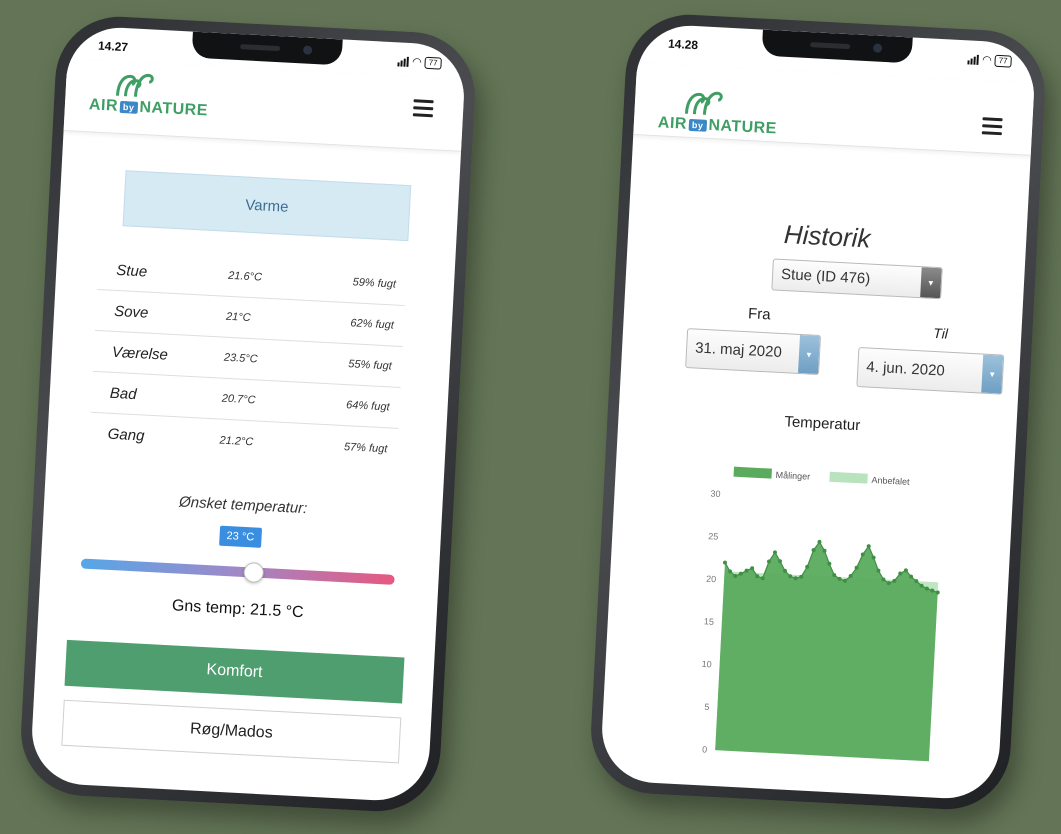  What do you see at coordinates (236, 441) in the screenshot?
I see `room-temp: 21.2°C` at bounding box center [236, 441].